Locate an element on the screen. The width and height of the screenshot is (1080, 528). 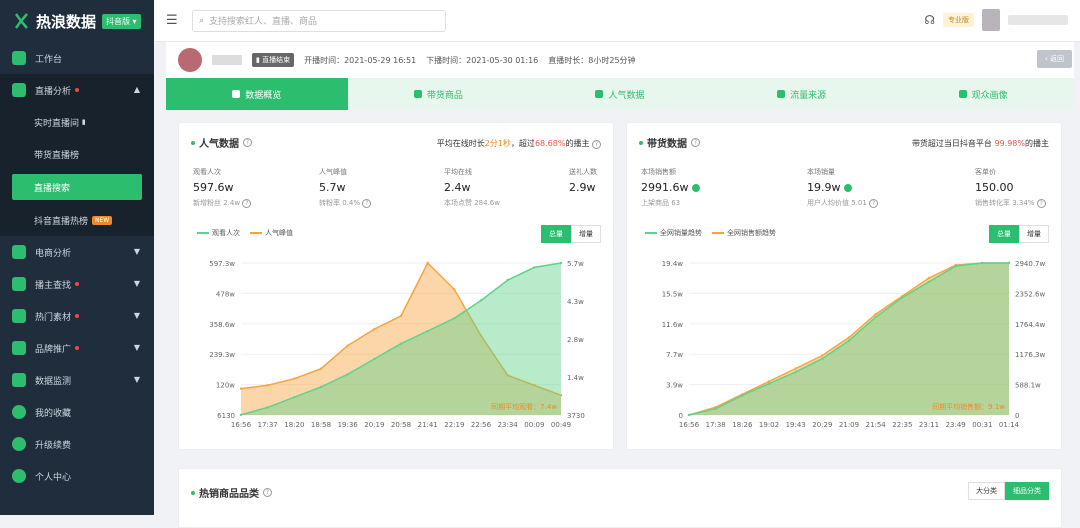
x-tick-label: 00:09 is located at coordinates (534, 425).